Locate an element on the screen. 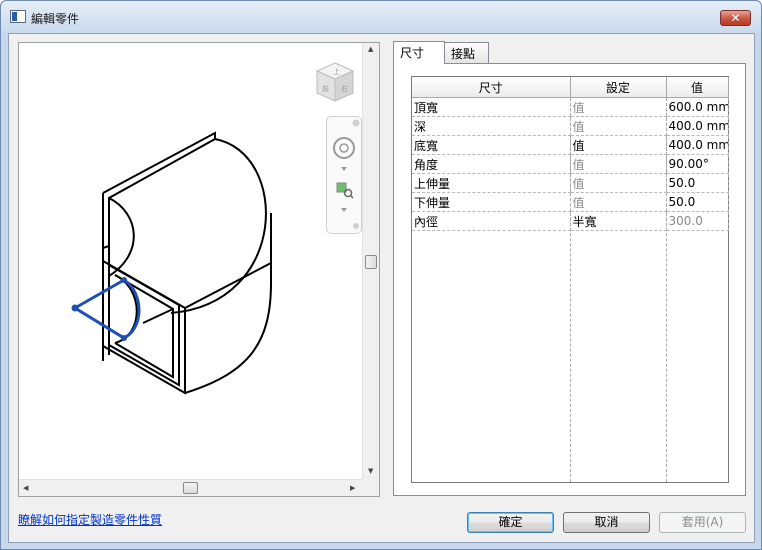  column-header-setting: 設定 is located at coordinates (618, 87).